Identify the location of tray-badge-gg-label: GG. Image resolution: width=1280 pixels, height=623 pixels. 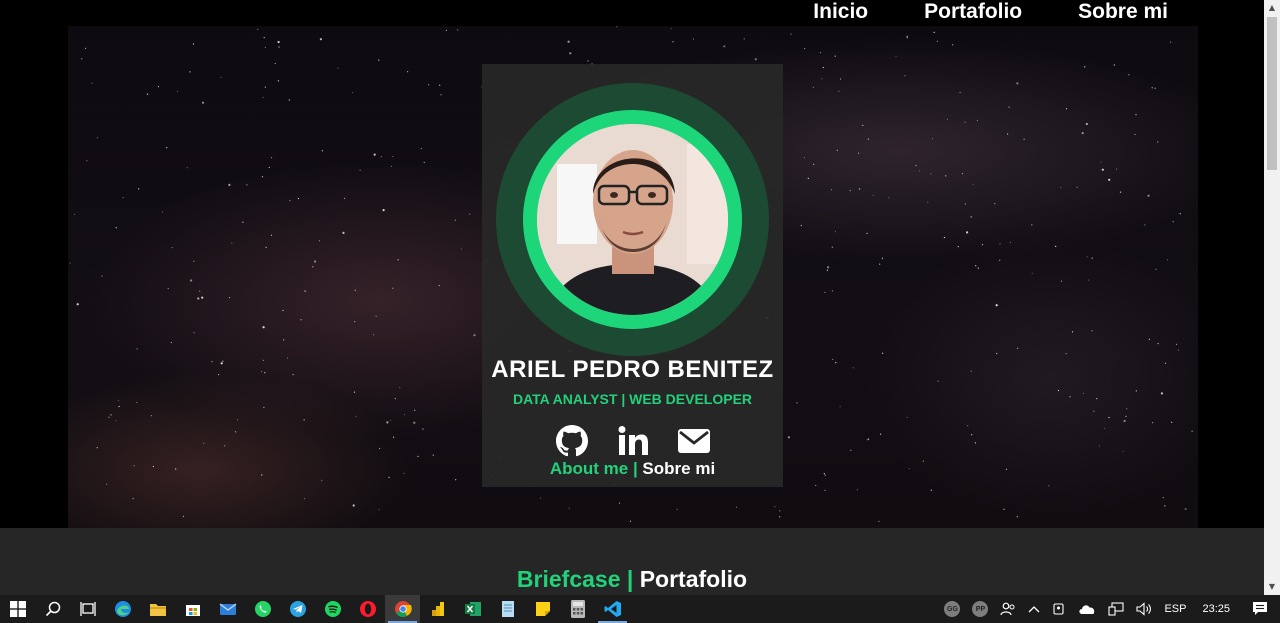
(952, 609).